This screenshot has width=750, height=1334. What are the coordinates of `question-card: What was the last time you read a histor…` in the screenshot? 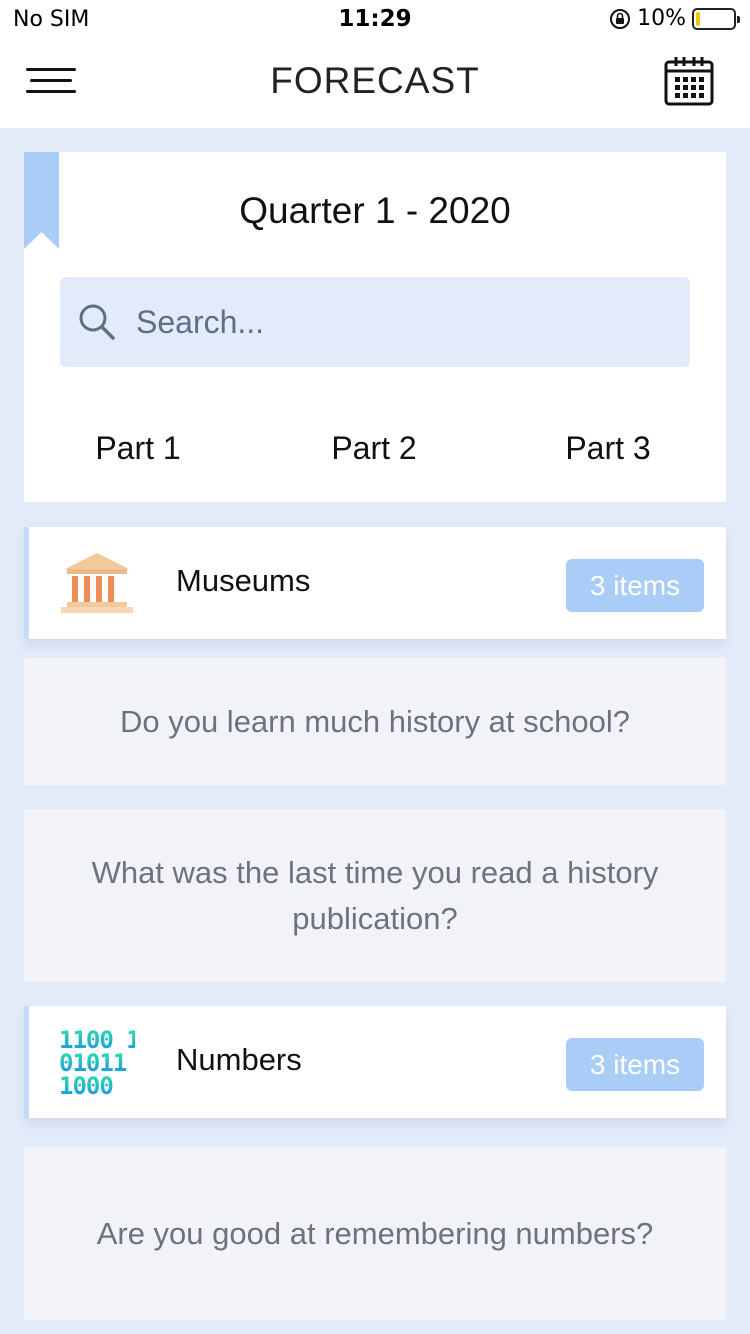 It's located at (375, 895).